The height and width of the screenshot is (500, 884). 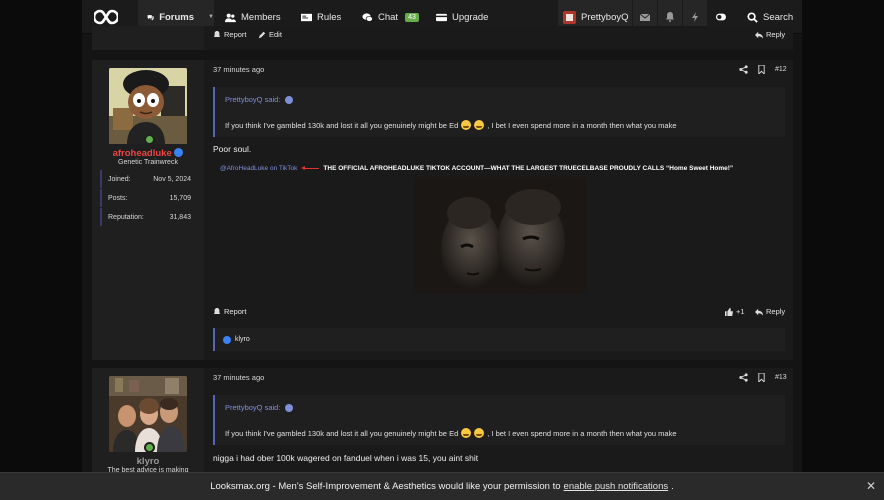 What do you see at coordinates (211, 17) in the screenshot?
I see `chevron-down-icon: ▼` at bounding box center [211, 17].